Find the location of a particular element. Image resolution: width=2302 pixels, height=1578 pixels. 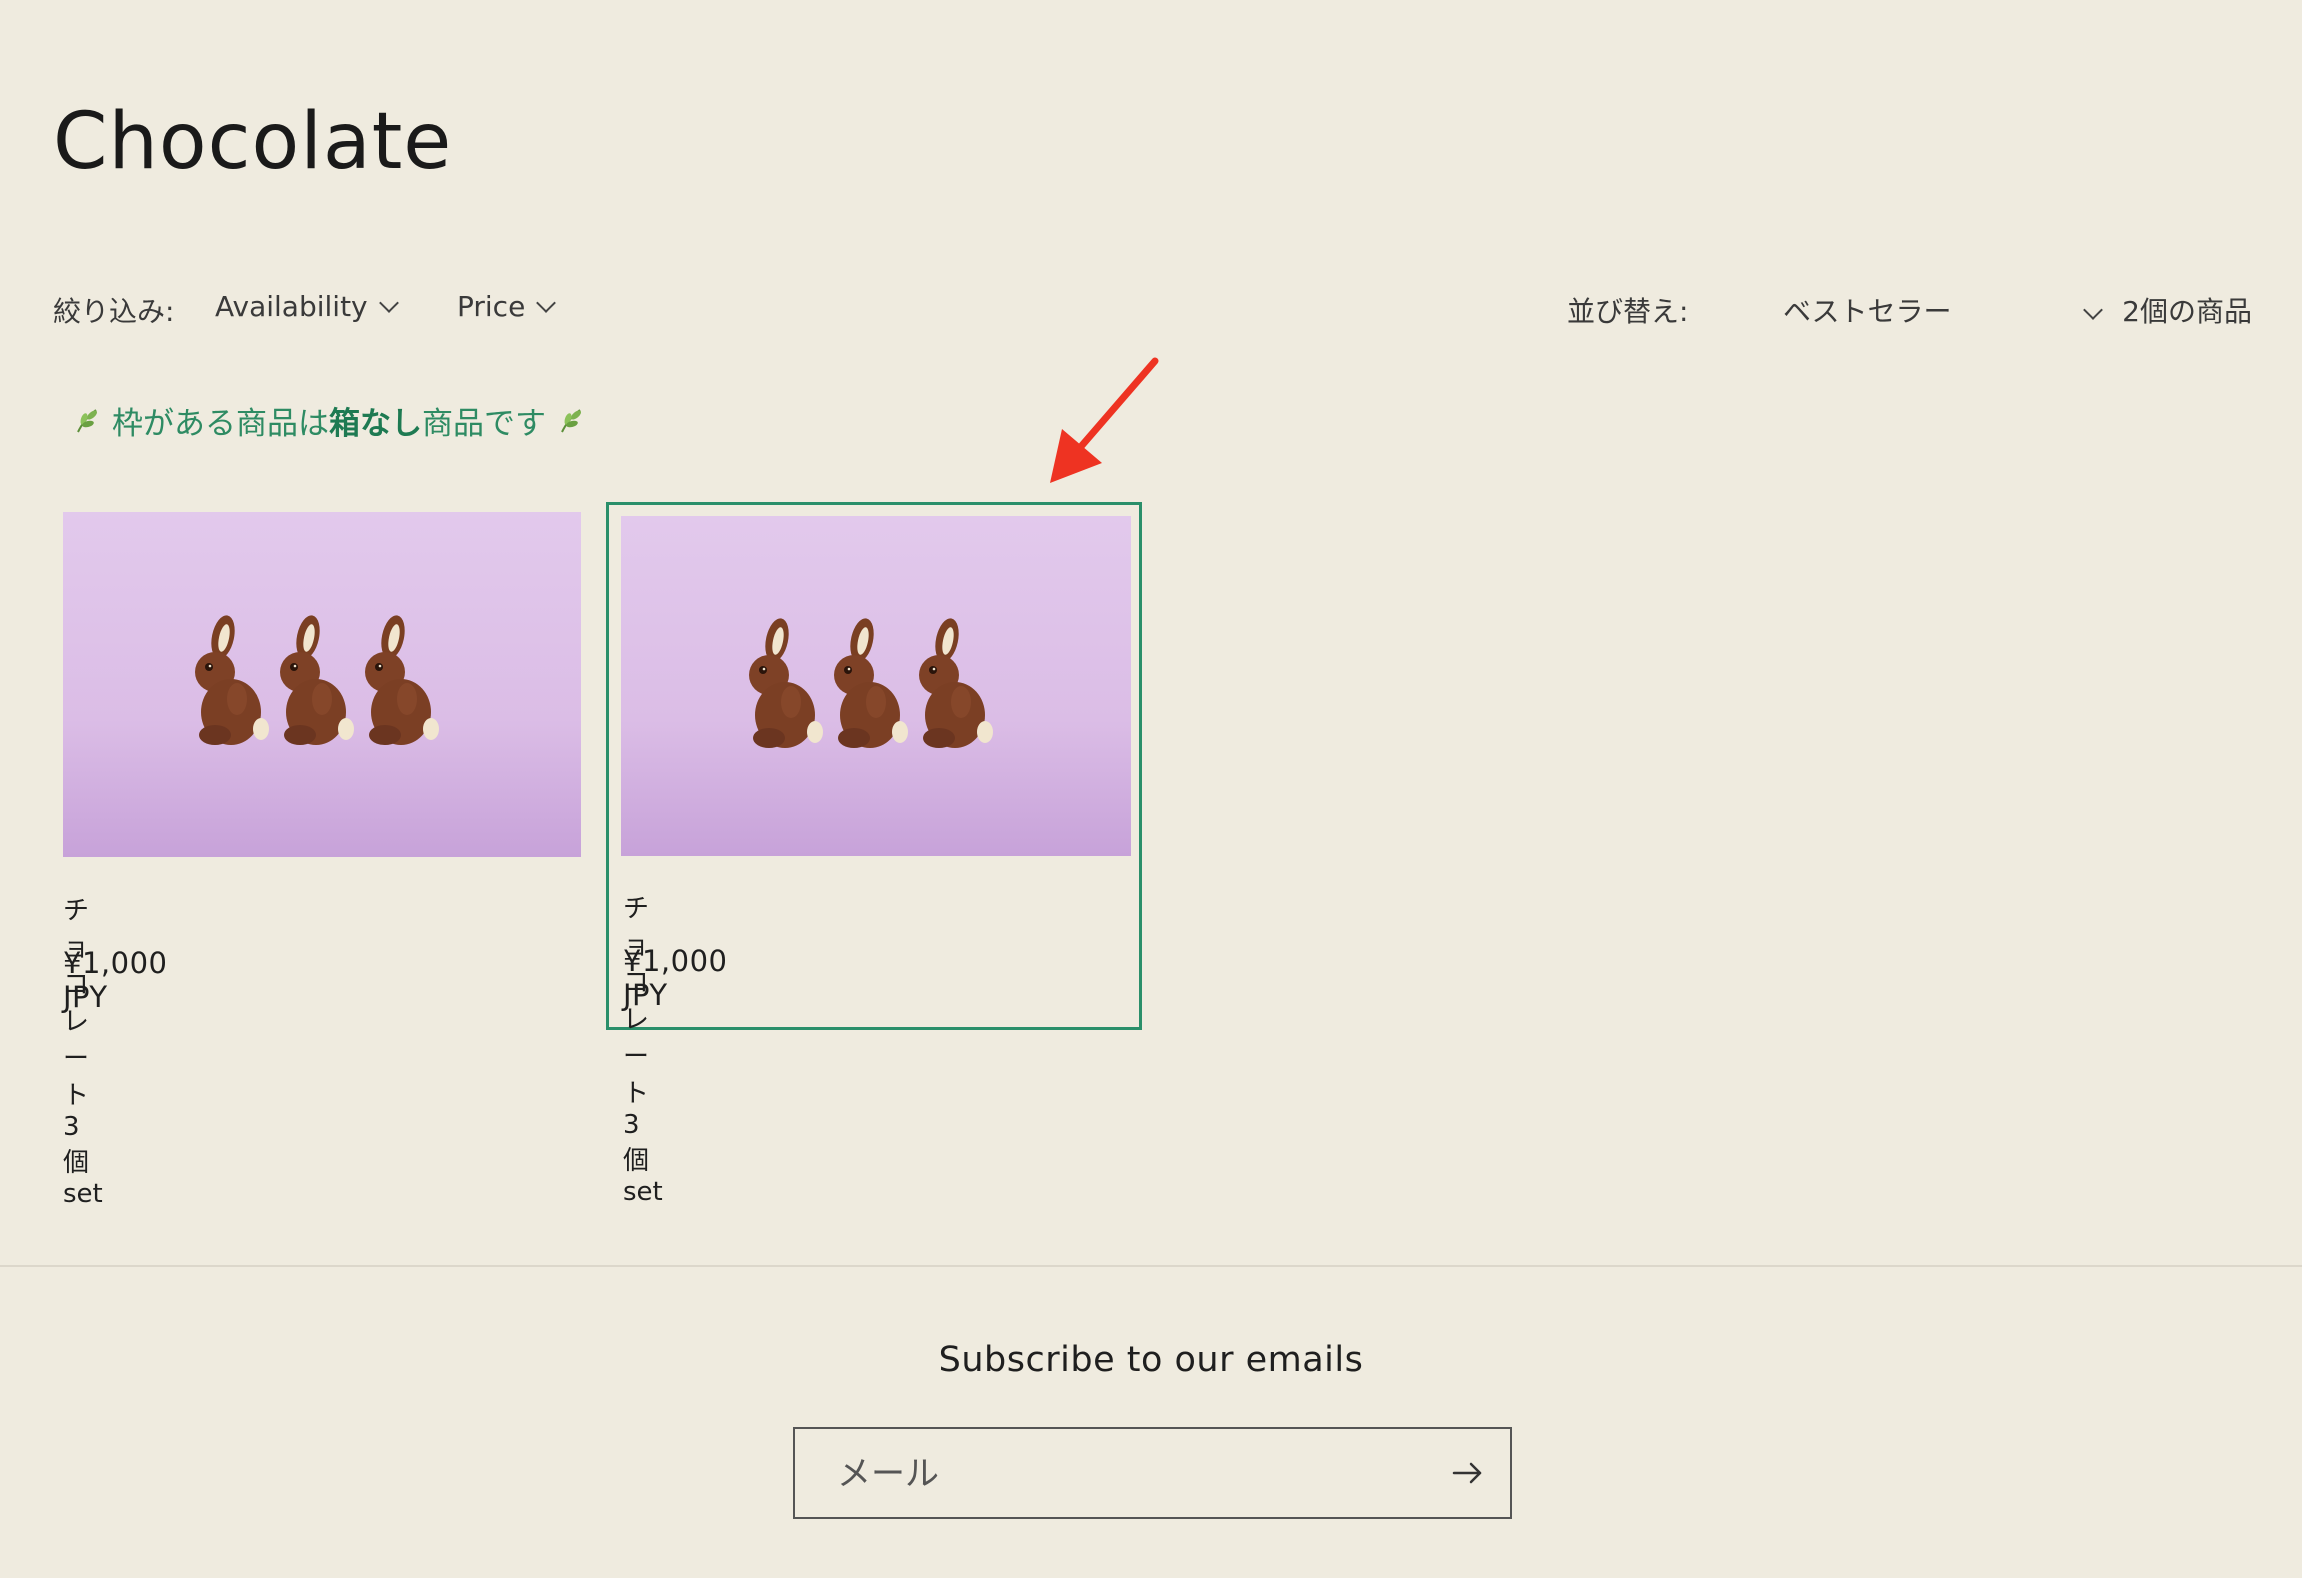

sort-value: ベストセラー is located at coordinates (1867, 311).